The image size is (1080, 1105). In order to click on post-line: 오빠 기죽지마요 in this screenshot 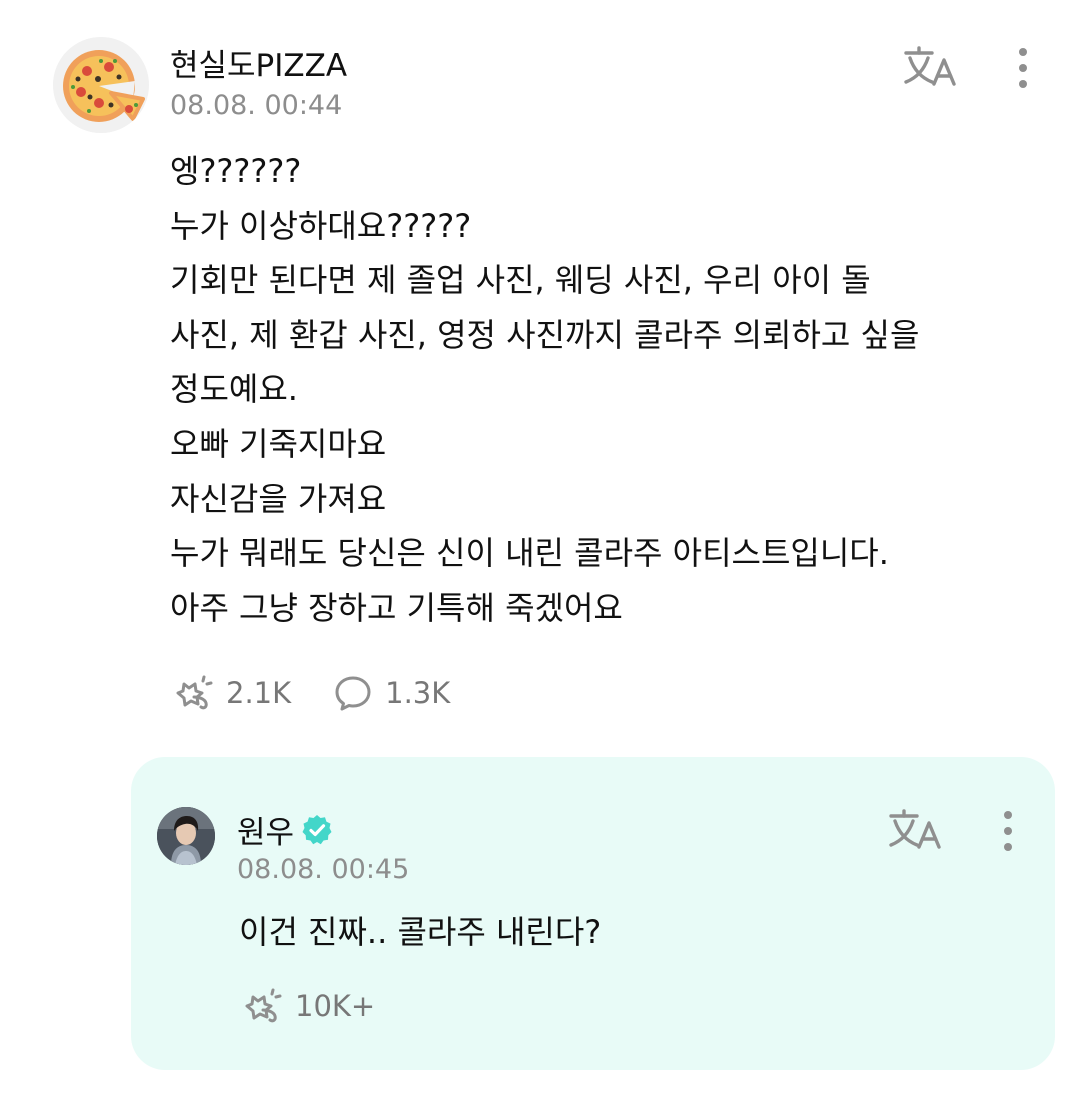, I will do `click(278, 443)`.